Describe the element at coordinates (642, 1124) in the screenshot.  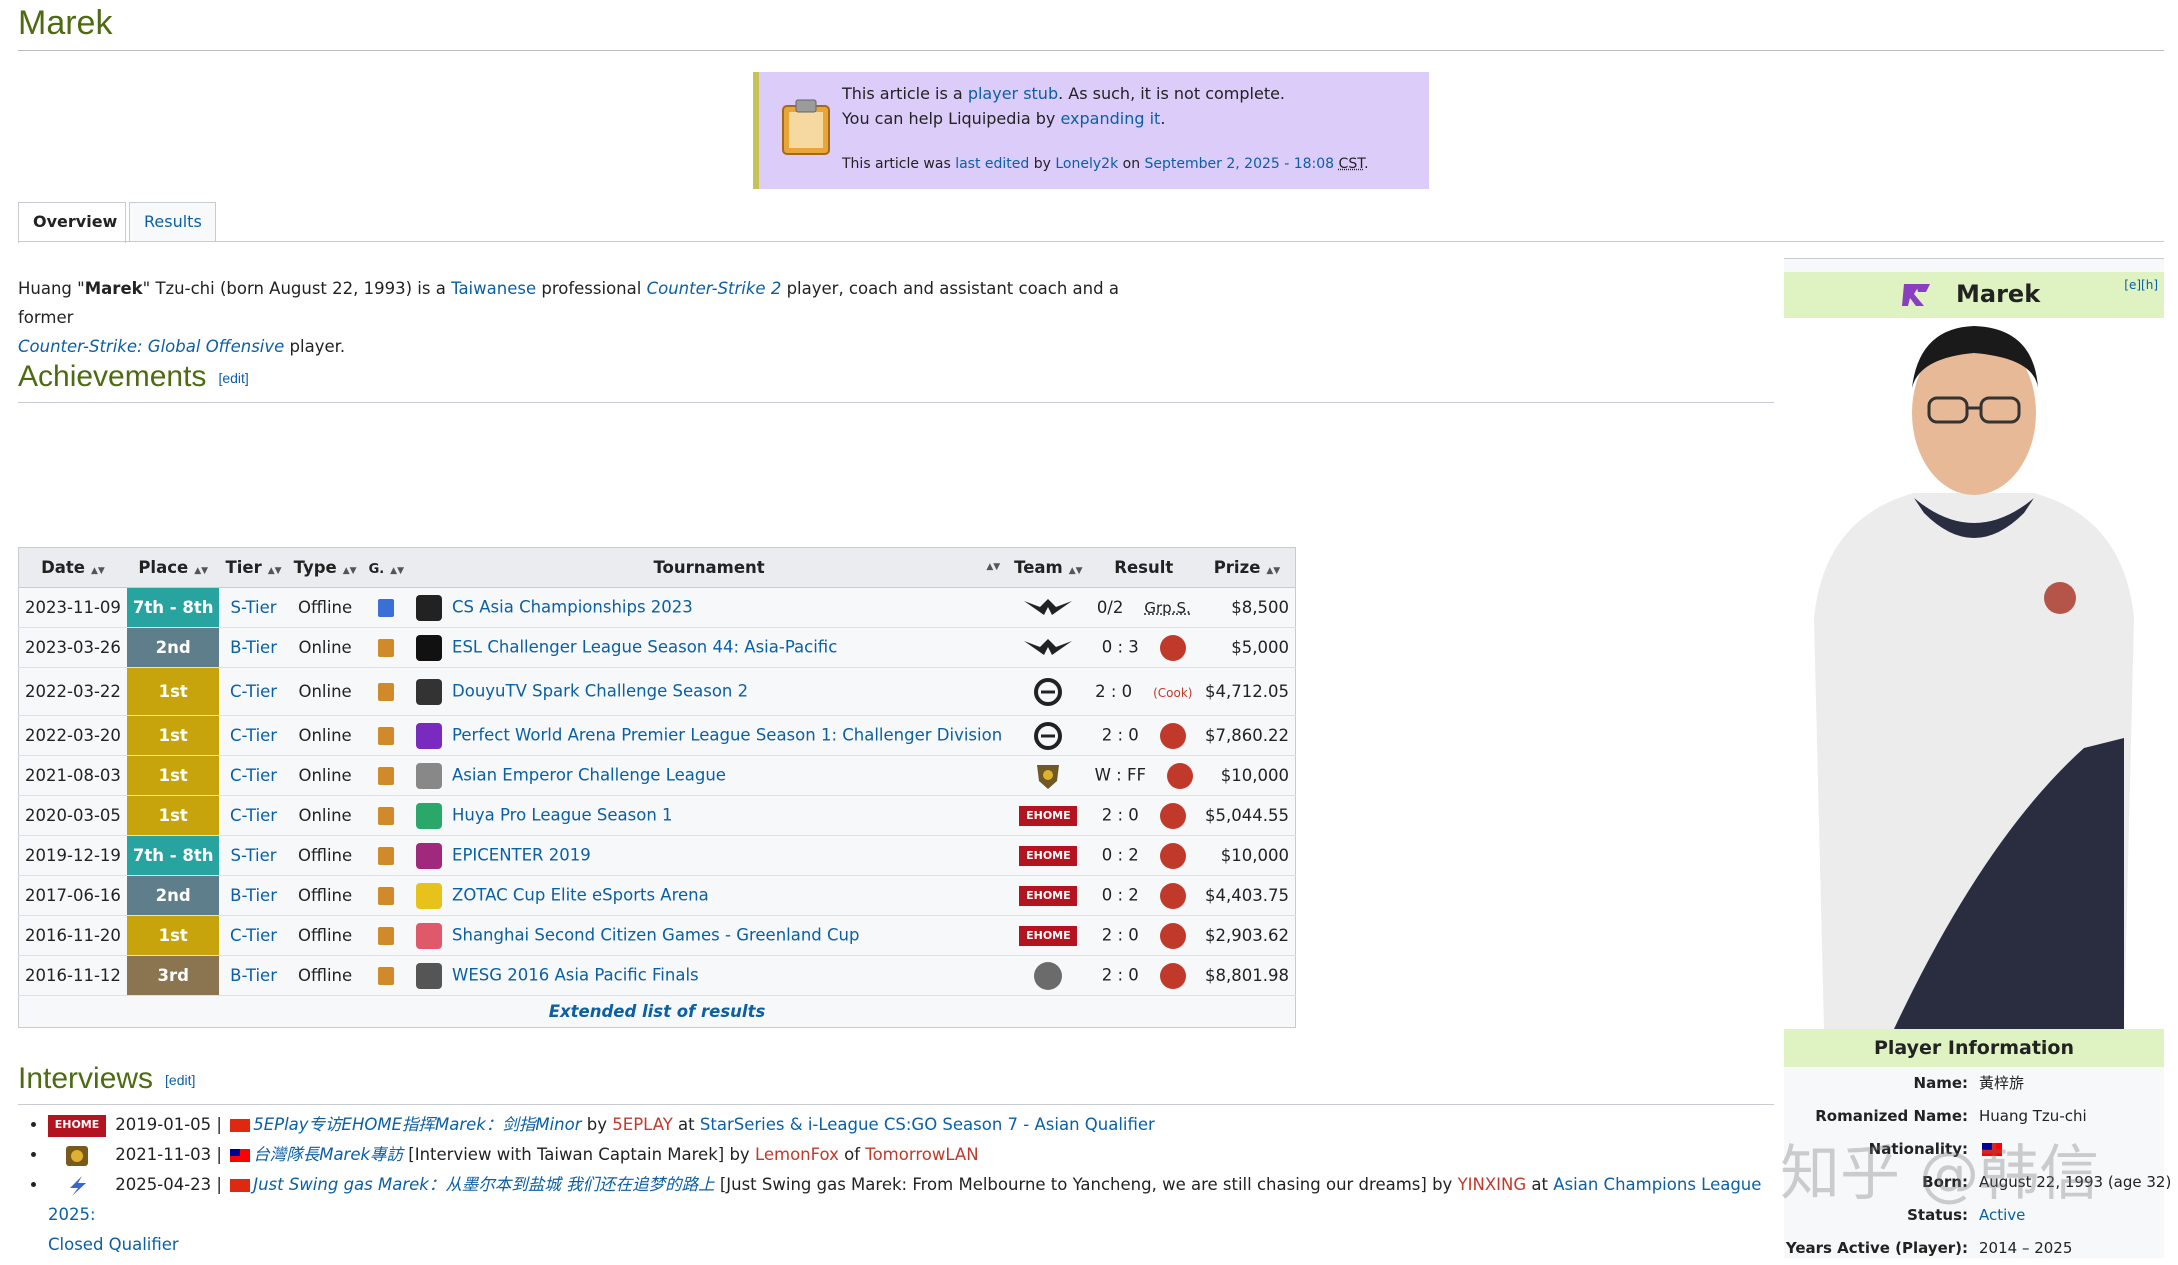
I see `interview-author-link: 5EPLAY` at that location.